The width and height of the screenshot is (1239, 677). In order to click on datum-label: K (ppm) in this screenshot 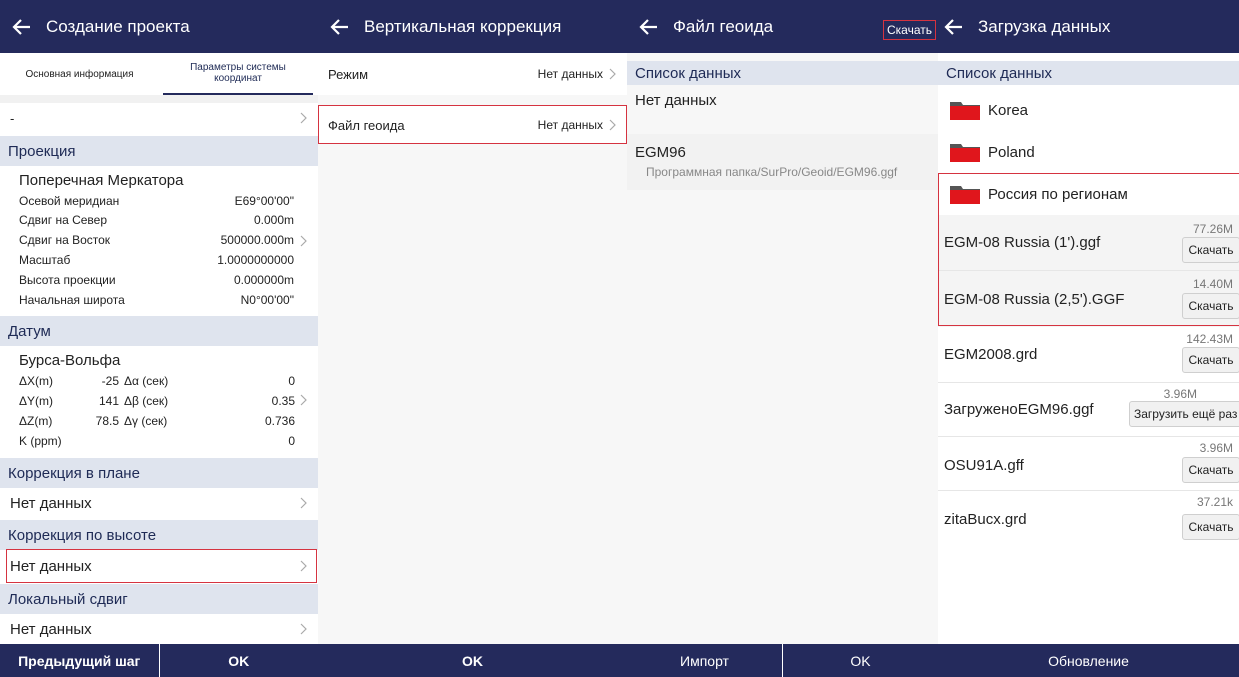, I will do `click(40, 441)`.